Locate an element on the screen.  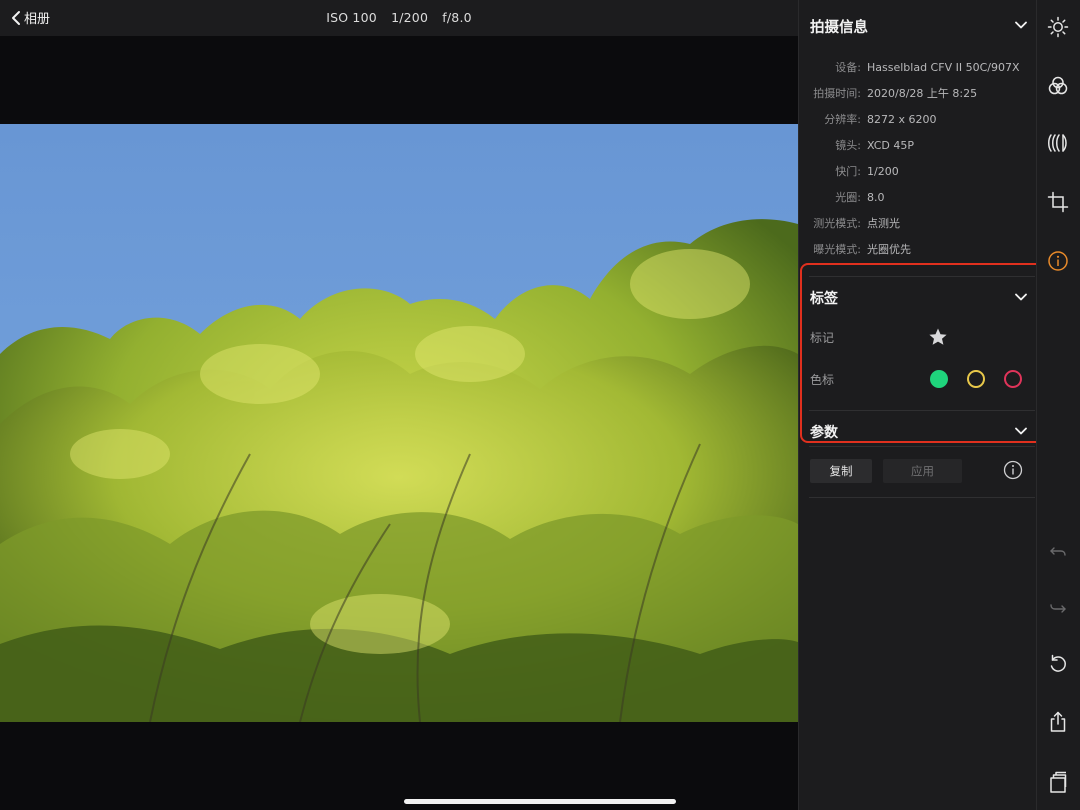
aperture-value: f/8.0 is located at coordinates (457, 17).